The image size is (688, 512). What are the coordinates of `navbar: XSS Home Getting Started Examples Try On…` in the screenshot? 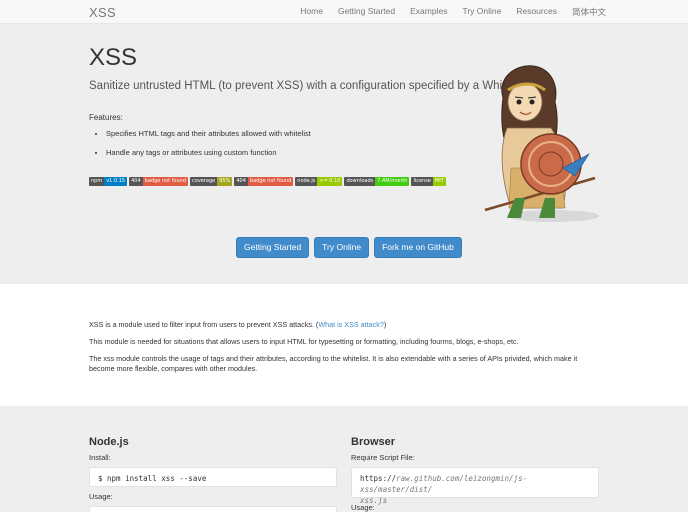 It's located at (344, 12).